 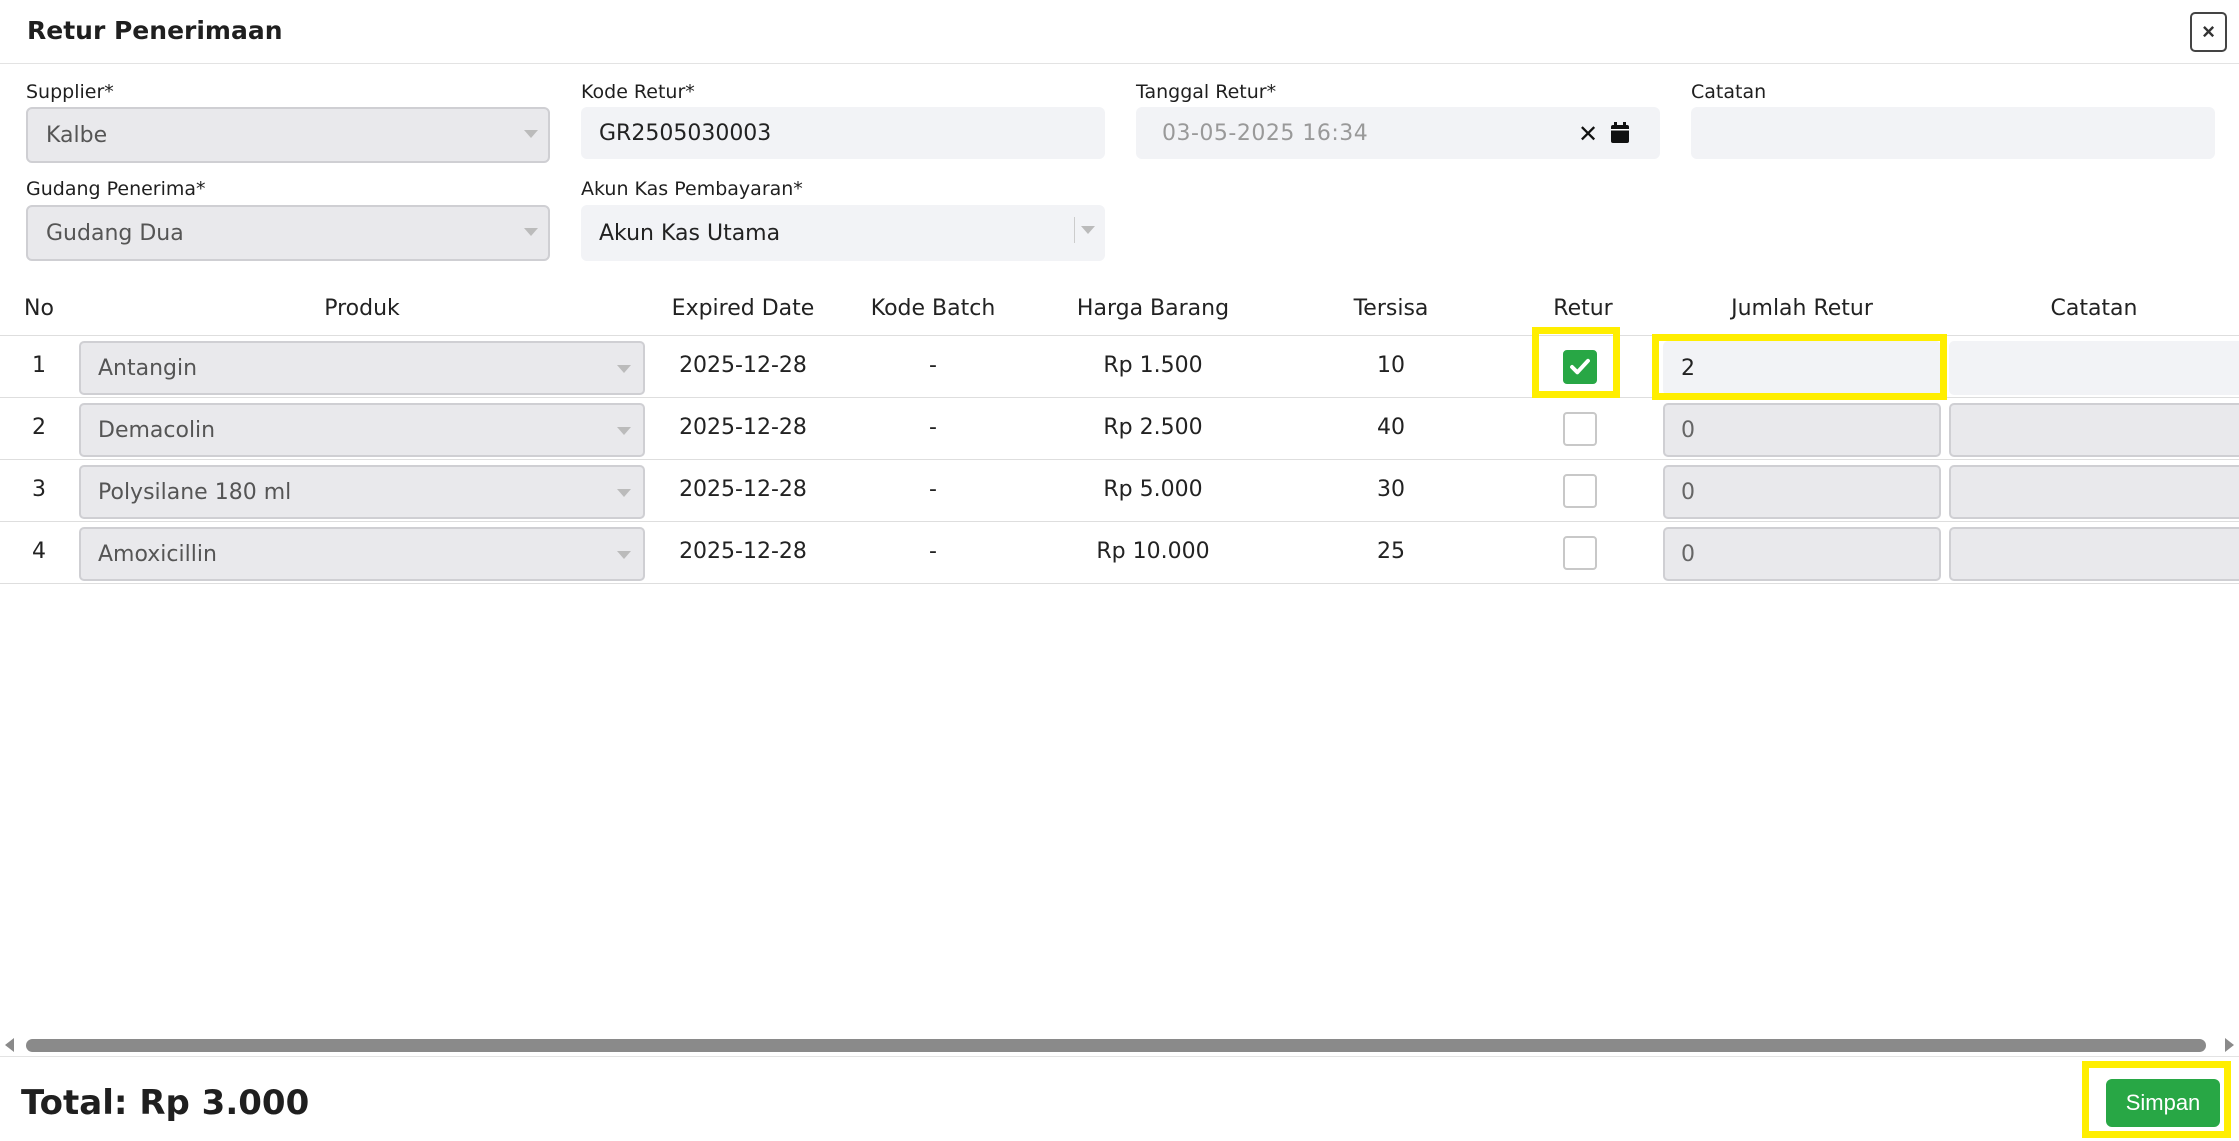 What do you see at coordinates (843, 233) in the screenshot?
I see `akun-kas-select: Akun Kas Utama` at bounding box center [843, 233].